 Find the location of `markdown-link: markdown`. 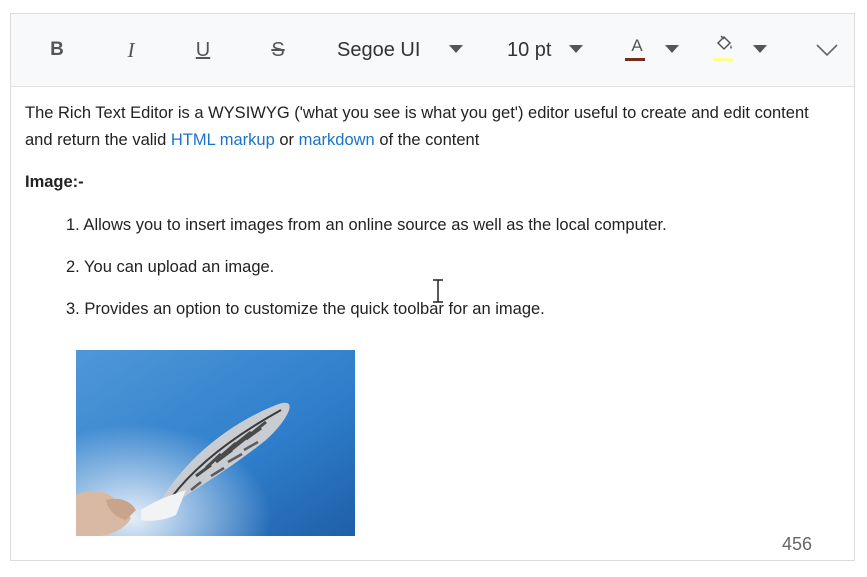

markdown-link: markdown is located at coordinates (337, 140).